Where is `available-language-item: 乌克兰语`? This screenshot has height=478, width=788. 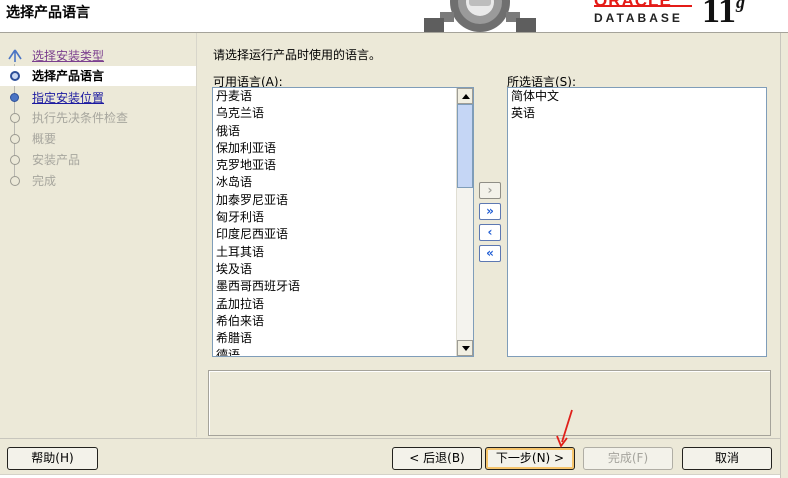 available-language-item: 乌克兰语 is located at coordinates (343, 113).